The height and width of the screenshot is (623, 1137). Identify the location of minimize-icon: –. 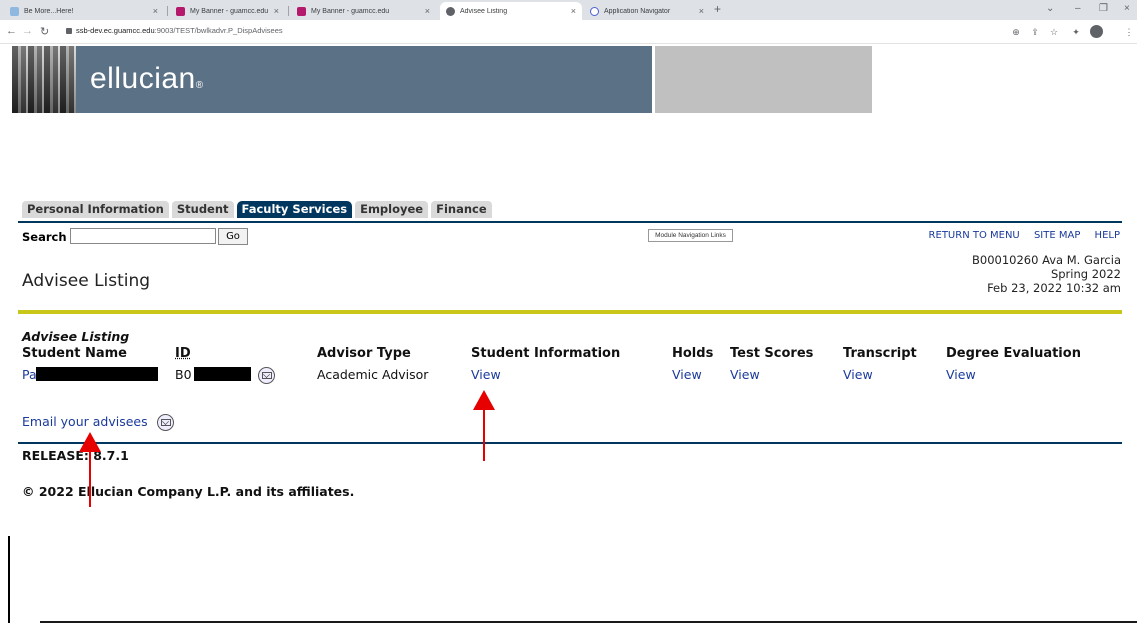
(1078, 8).